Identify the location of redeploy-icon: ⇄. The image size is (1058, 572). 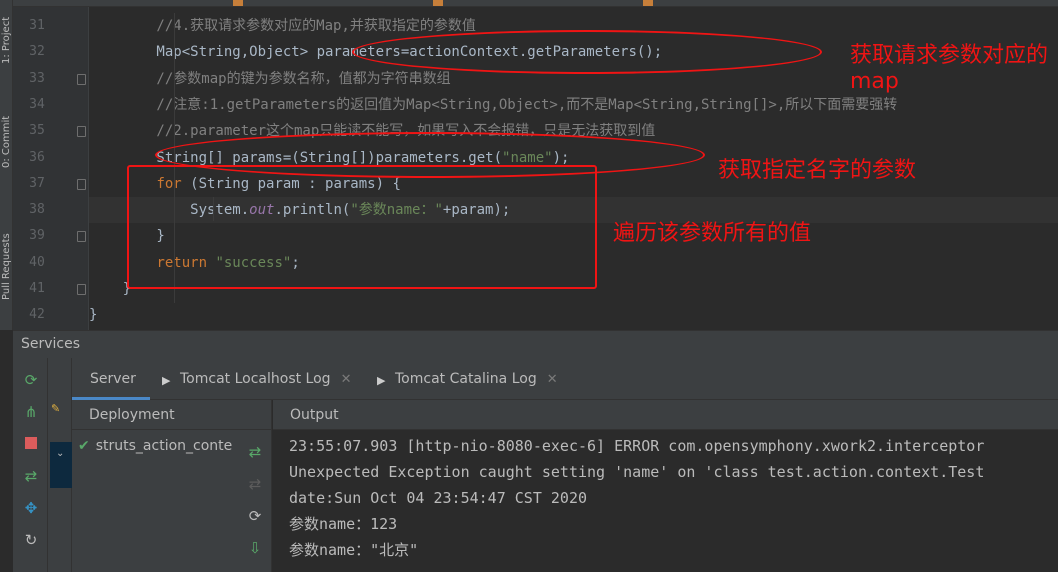
(255, 452).